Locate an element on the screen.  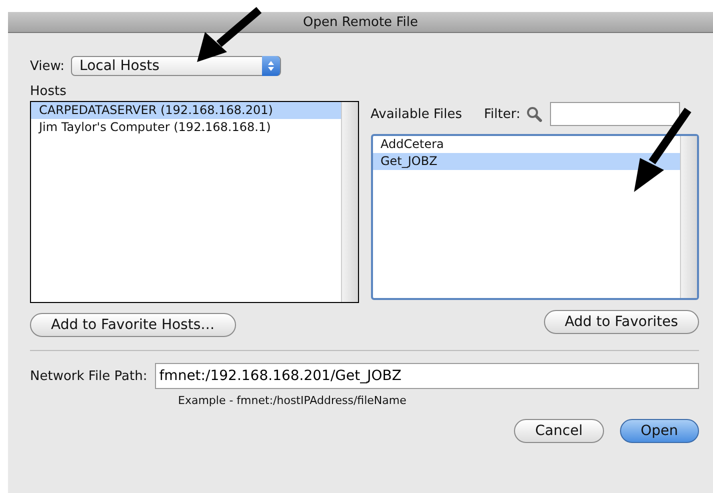
cancel-button: Cancel is located at coordinates (559, 431).